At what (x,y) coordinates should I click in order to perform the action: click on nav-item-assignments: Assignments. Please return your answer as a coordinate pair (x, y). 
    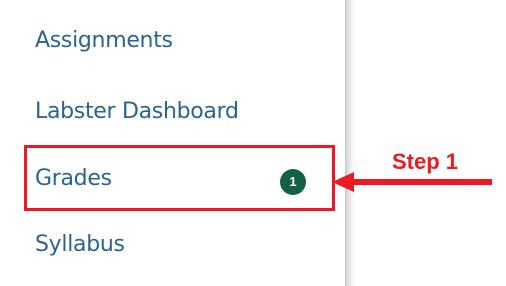
    Looking at the image, I should click on (172, 44).